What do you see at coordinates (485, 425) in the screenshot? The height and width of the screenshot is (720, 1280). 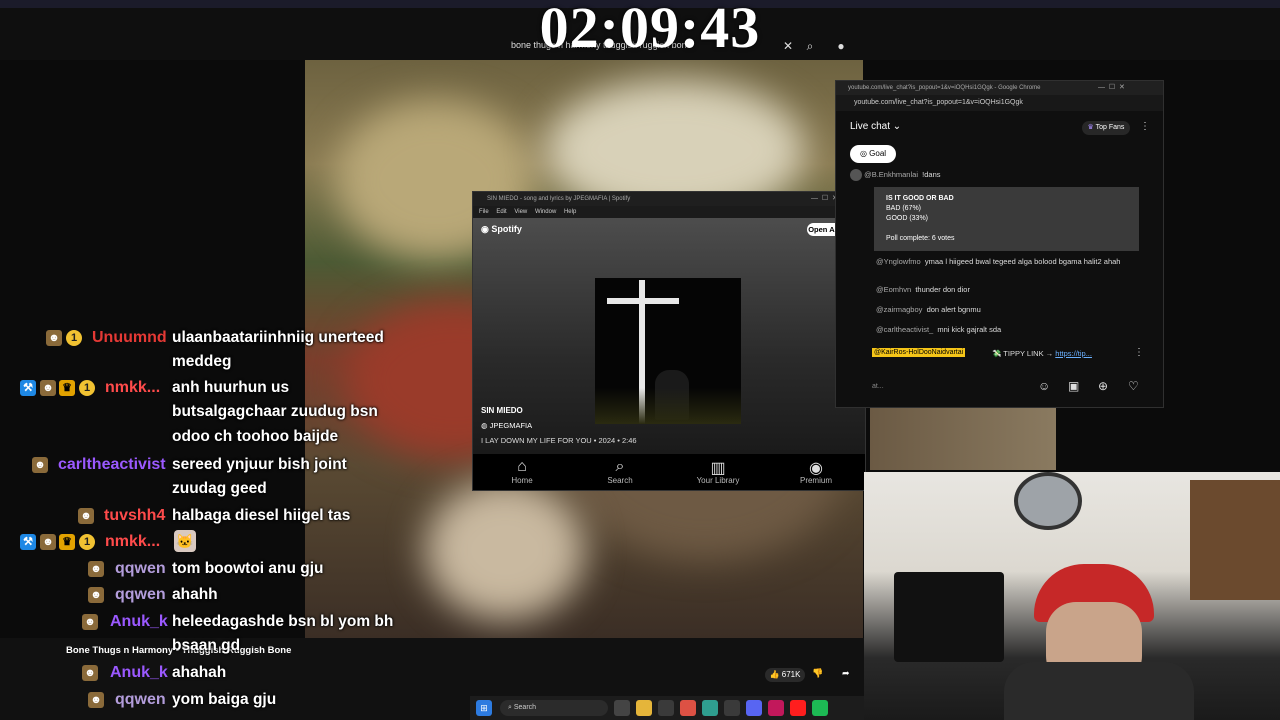 I see `artist-avatar-icon: ◍` at bounding box center [485, 425].